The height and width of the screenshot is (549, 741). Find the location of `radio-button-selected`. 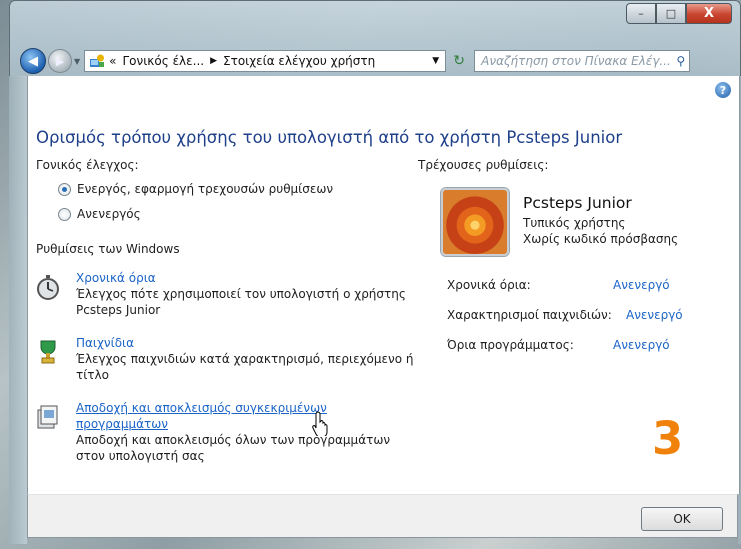

radio-button-selected is located at coordinates (64, 189).